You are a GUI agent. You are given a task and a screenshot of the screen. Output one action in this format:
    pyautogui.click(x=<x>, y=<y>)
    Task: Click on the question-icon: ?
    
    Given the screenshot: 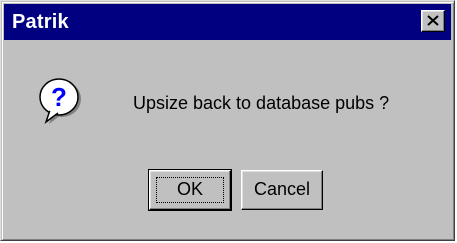 What is the action you would take?
    pyautogui.click(x=60, y=101)
    